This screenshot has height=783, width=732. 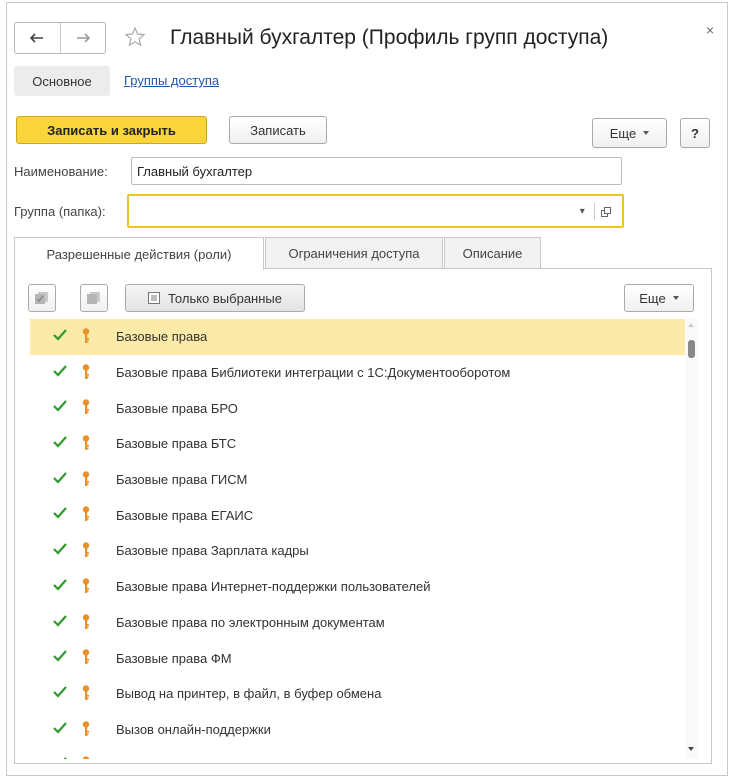 What do you see at coordinates (139, 253) in the screenshot?
I see `tab-allowed-actions: Разрешенные действия (роли)` at bounding box center [139, 253].